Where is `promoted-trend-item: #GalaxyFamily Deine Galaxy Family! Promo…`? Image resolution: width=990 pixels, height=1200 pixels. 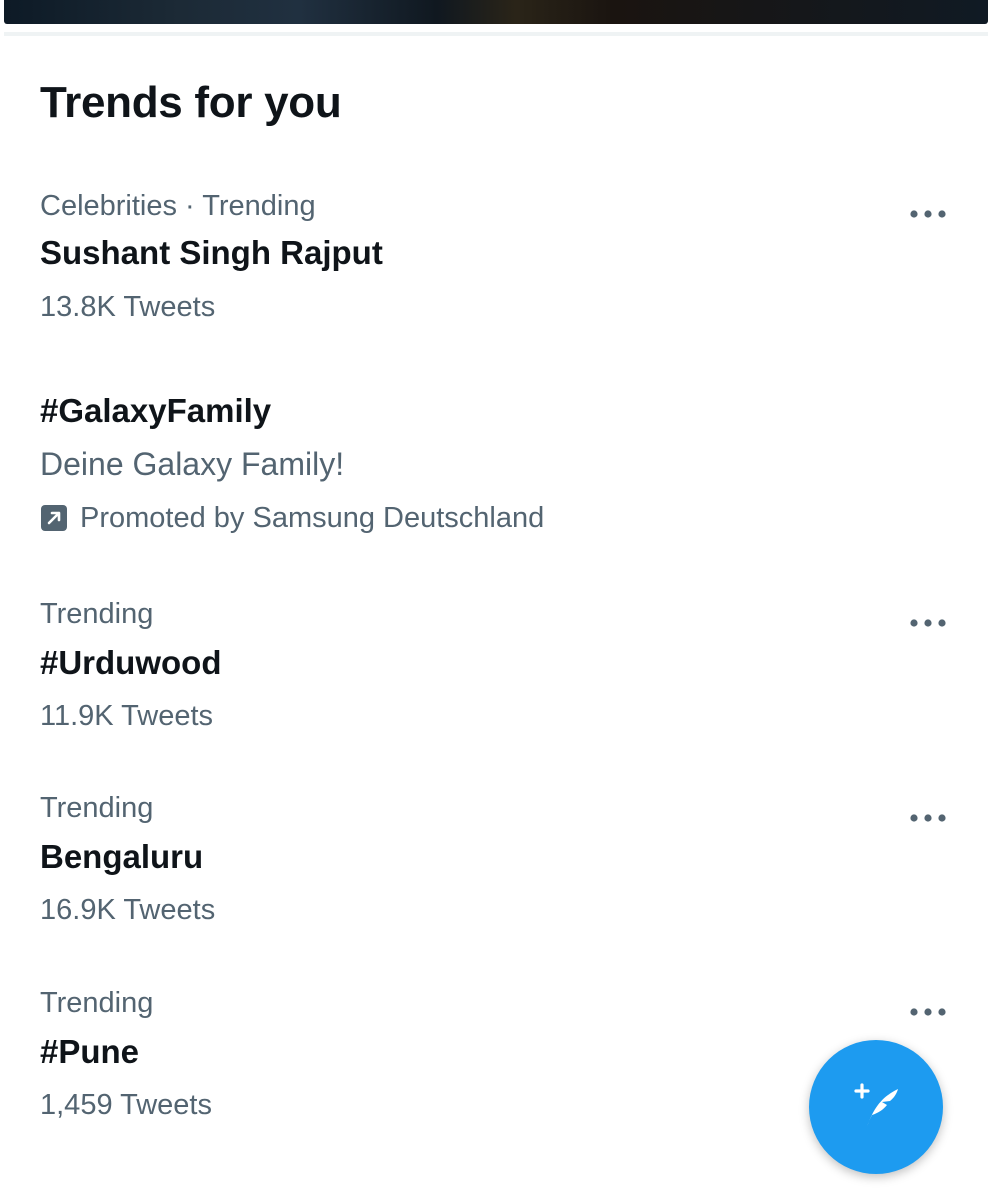
promoted-trend-item: #GalaxyFamily Deine Galaxy Family! Promo… is located at coordinates (495, 467).